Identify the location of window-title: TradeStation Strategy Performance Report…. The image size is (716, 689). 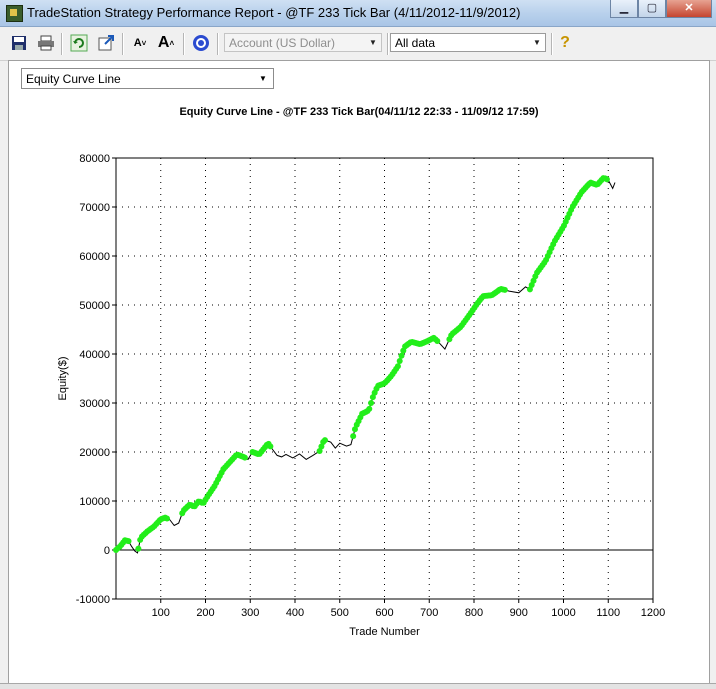
(274, 12).